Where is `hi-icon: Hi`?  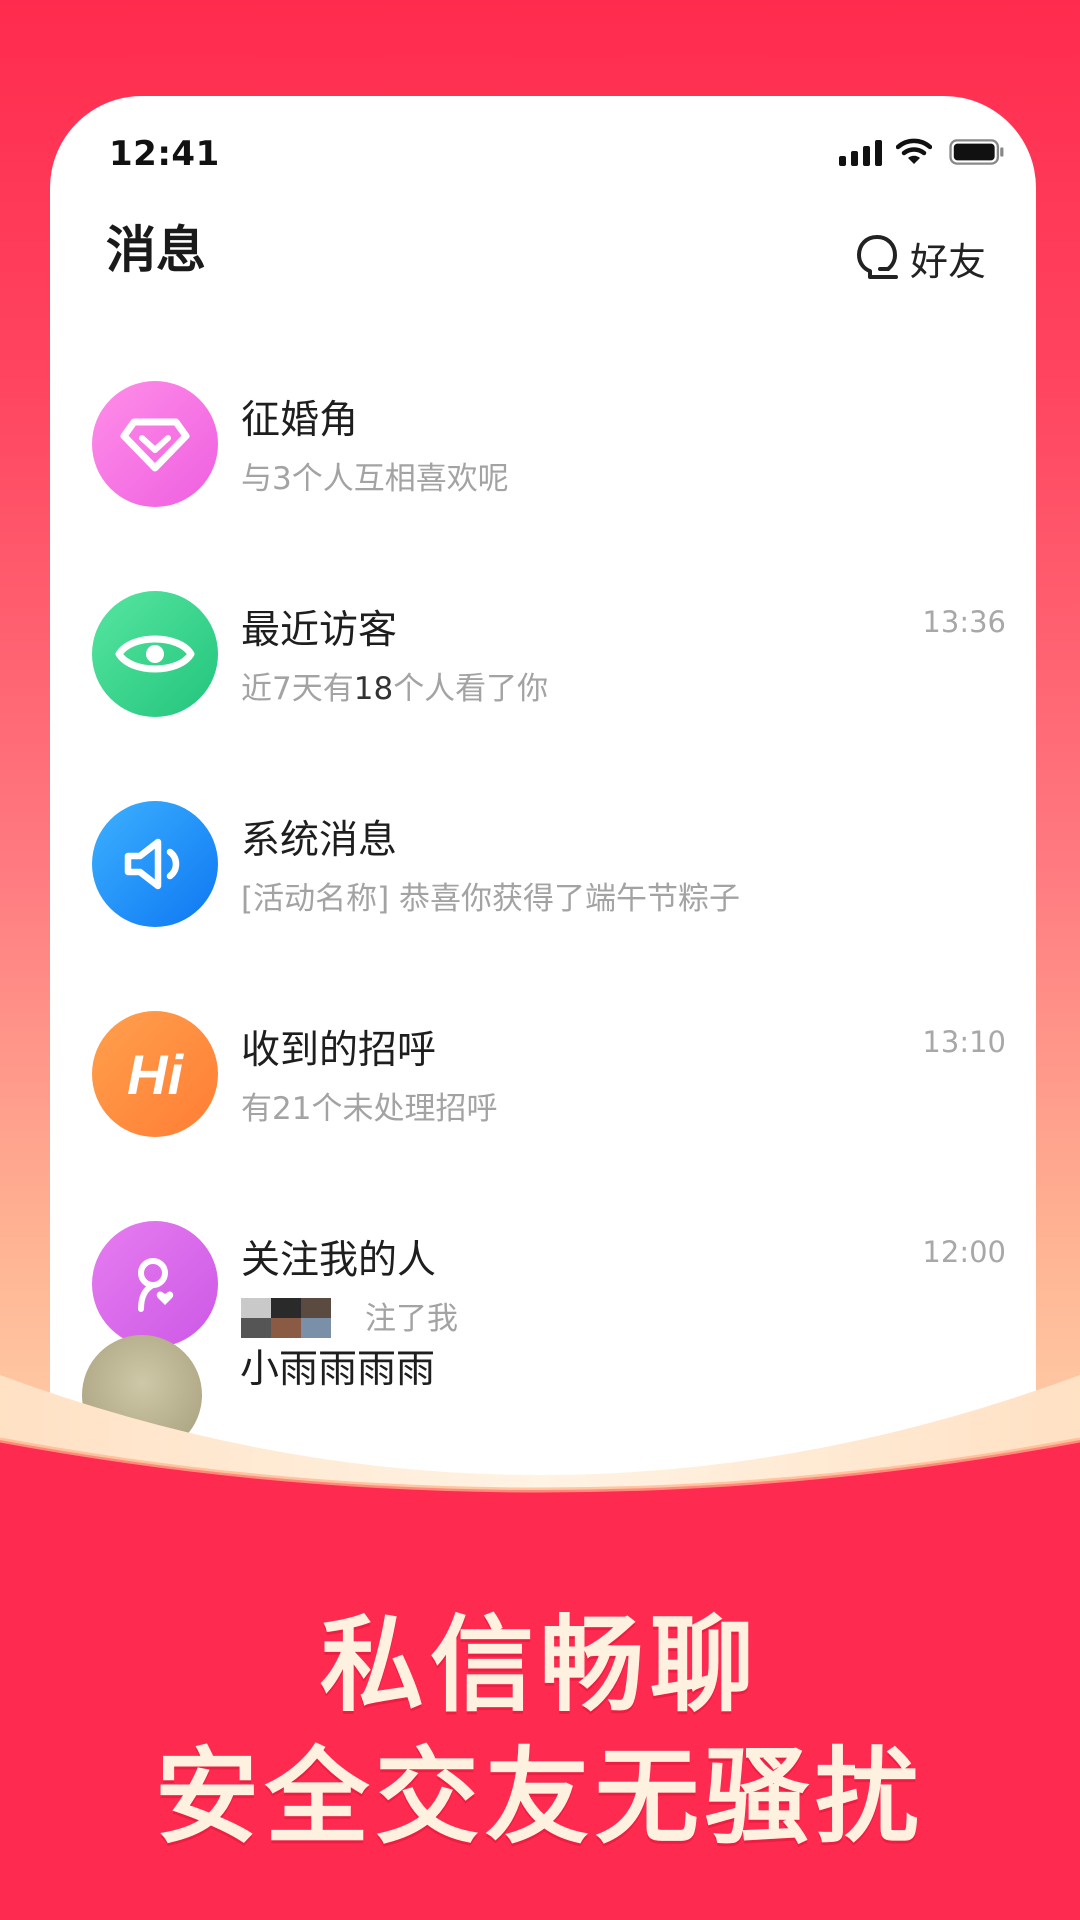
hi-icon: Hi is located at coordinates (155, 1074).